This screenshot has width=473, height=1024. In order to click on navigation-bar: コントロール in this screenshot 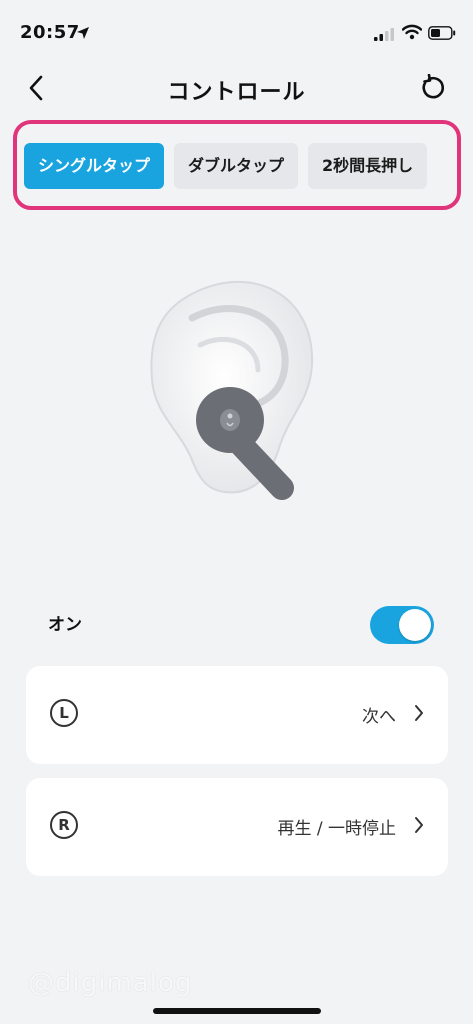, I will do `click(236, 90)`.